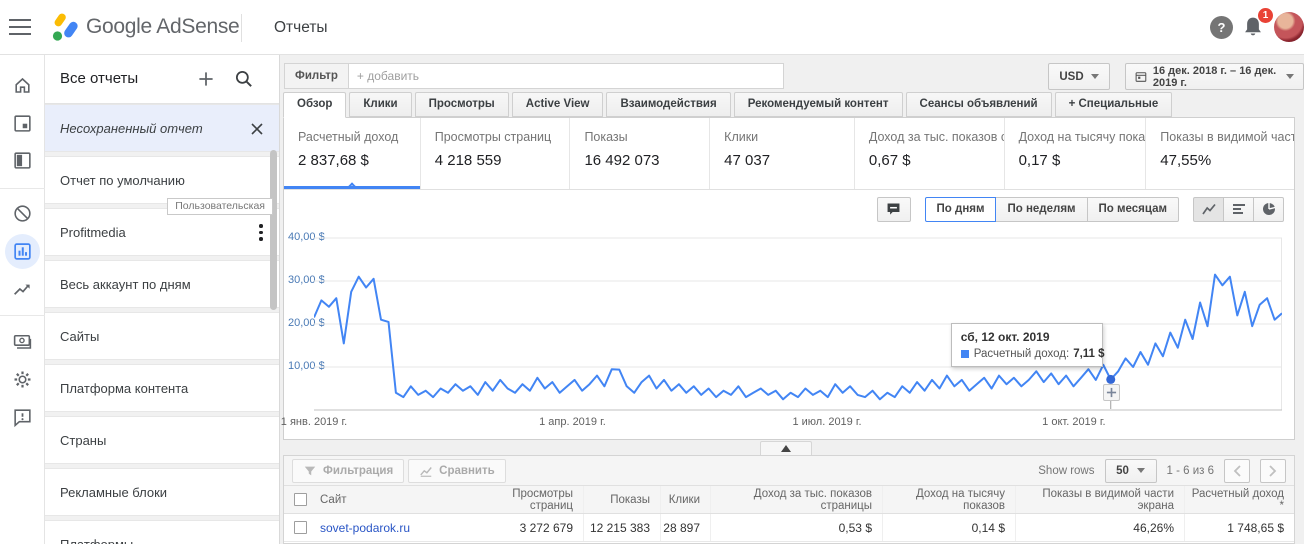  I want to click on app-header: Google AdSense Отчеты ? 1, so click(652, 27).